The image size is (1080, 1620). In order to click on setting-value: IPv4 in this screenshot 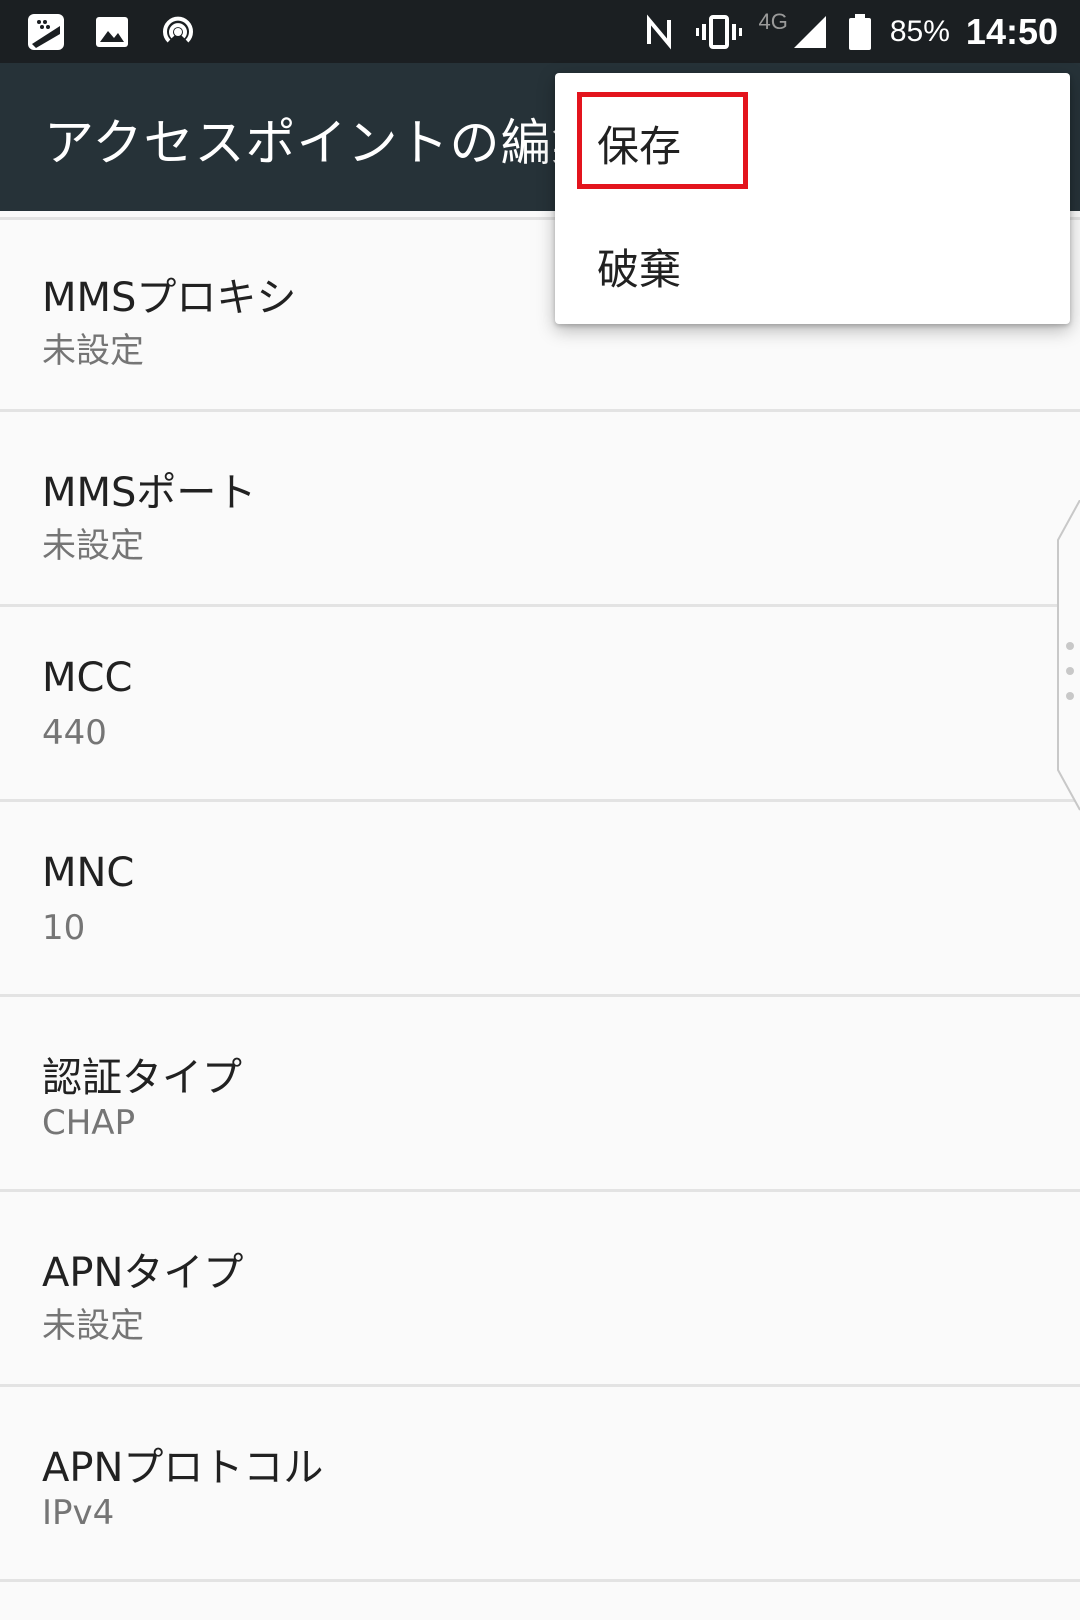, I will do `click(78, 1513)`.